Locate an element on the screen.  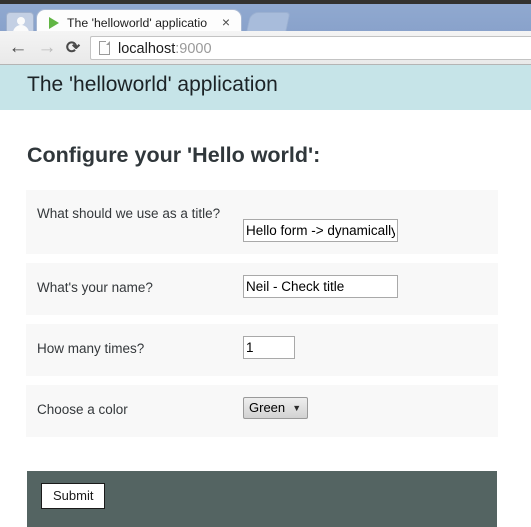
color-select: Green ▼ is located at coordinates (276, 408).